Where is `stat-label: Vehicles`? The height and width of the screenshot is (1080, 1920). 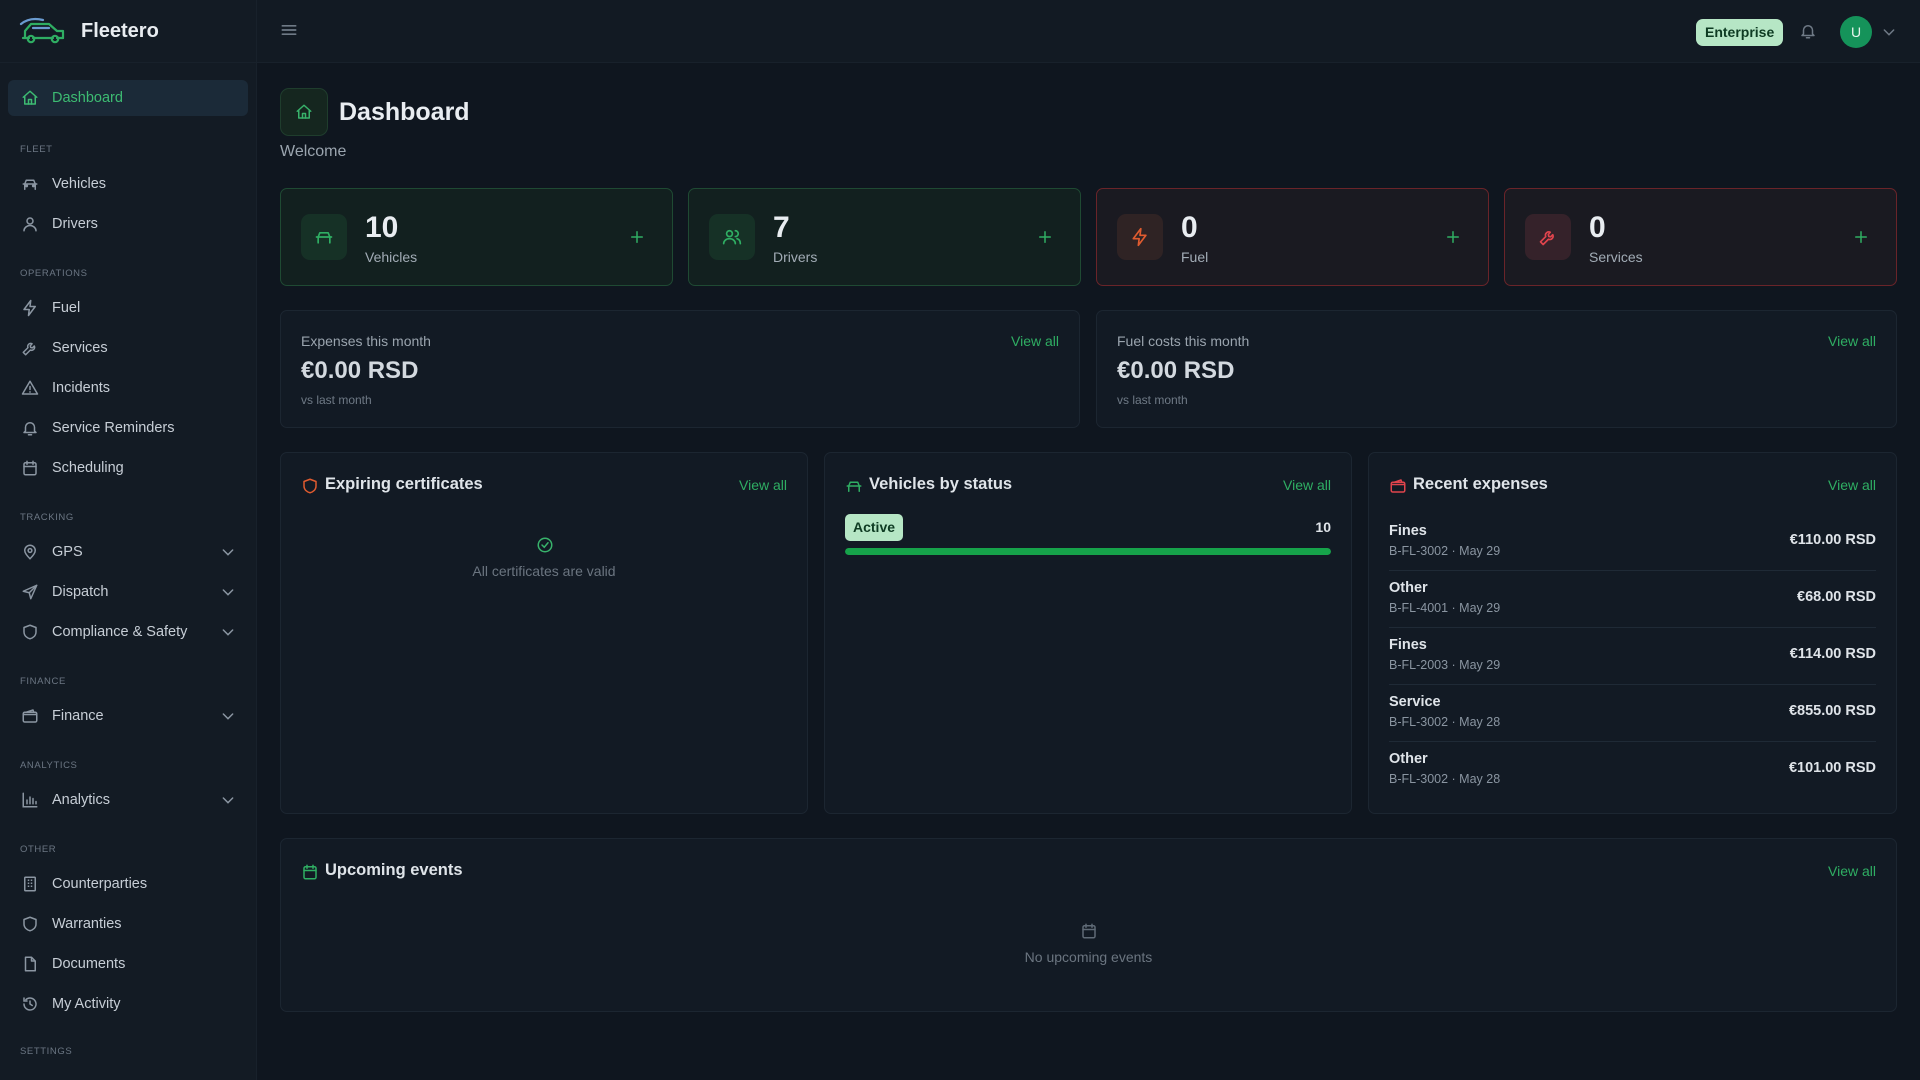 stat-label: Vehicles is located at coordinates (391, 257).